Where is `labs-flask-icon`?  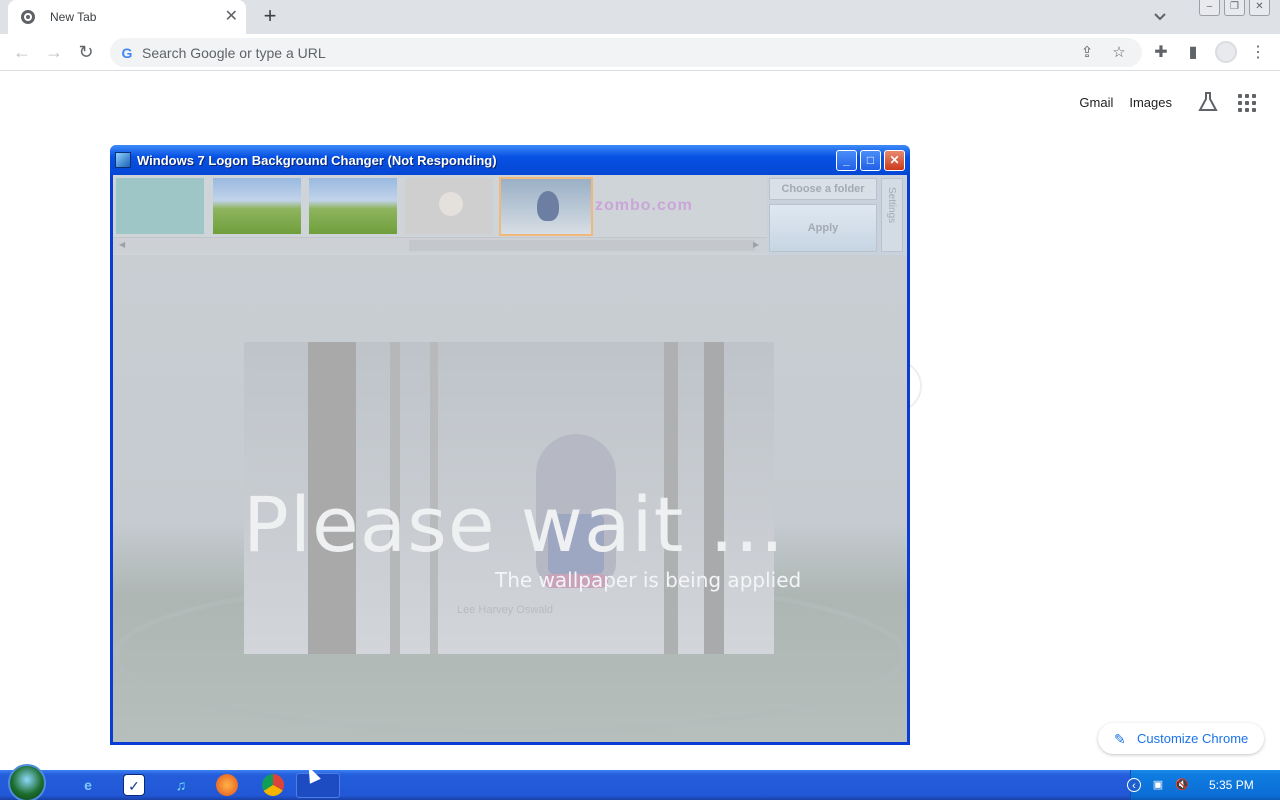
labs-flask-icon is located at coordinates (1208, 102).